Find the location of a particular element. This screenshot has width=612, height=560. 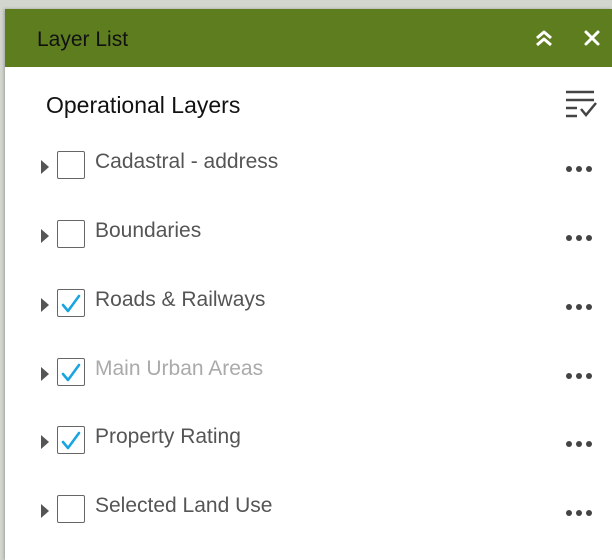

close-icon is located at coordinates (592, 38).